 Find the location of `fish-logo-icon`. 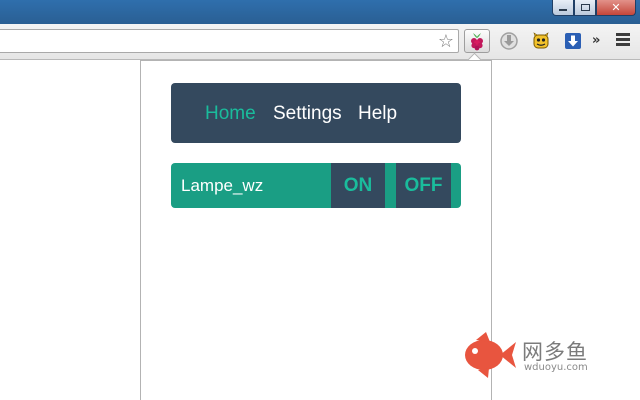

fish-logo-icon is located at coordinates (490, 355).